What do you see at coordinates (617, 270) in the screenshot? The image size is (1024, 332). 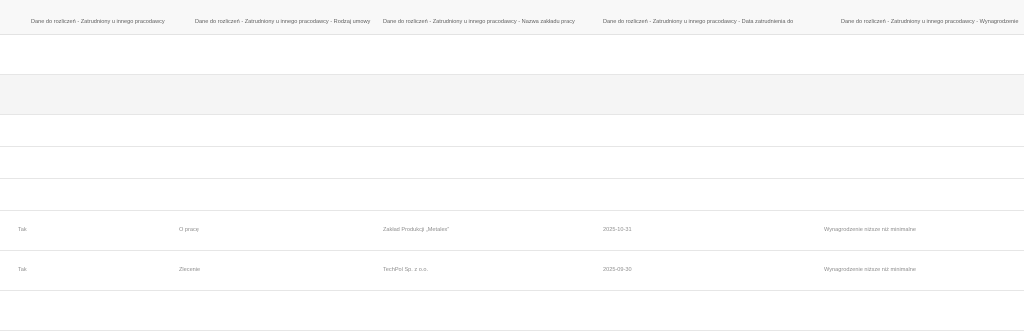 I see `cell-data-zatrudnienia: 2025-09-30` at bounding box center [617, 270].